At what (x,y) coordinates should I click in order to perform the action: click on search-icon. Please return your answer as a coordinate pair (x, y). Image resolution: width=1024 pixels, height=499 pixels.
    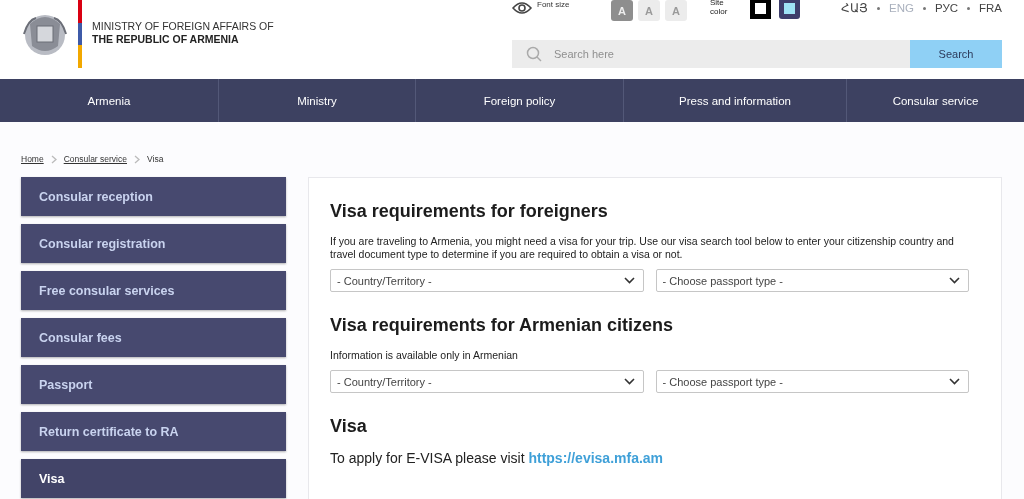
    Looking at the image, I should click on (534, 54).